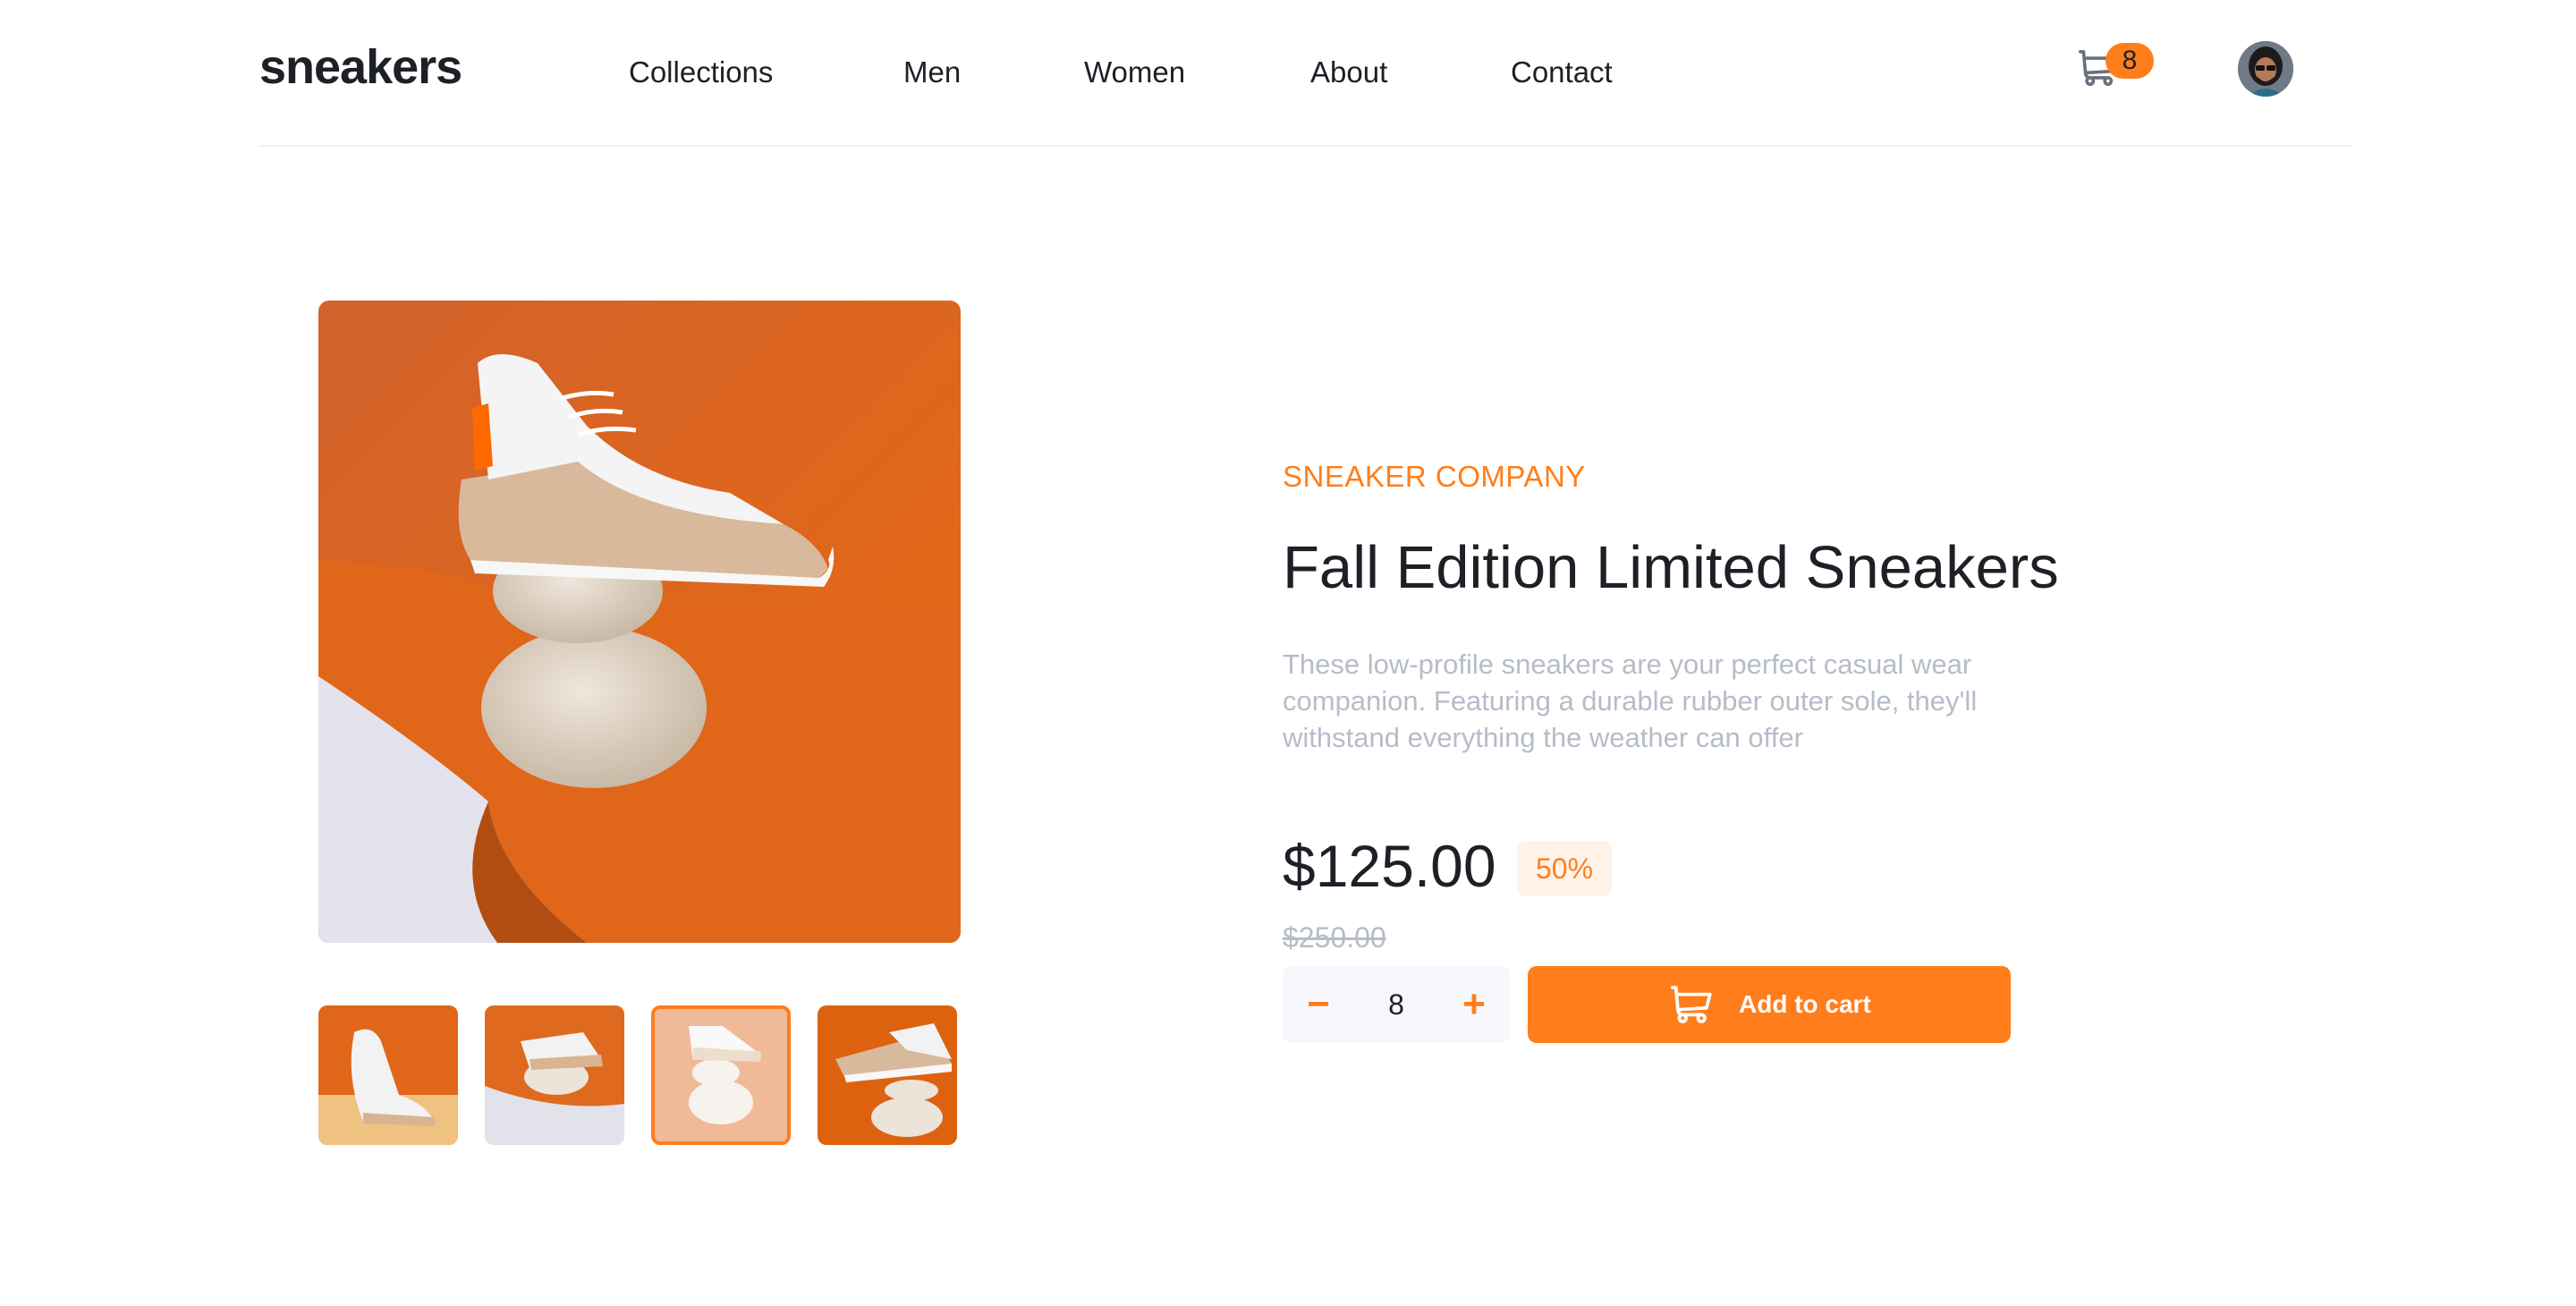 The height and width of the screenshot is (1306, 2576). I want to click on original-price: $250.00, so click(1334, 937).